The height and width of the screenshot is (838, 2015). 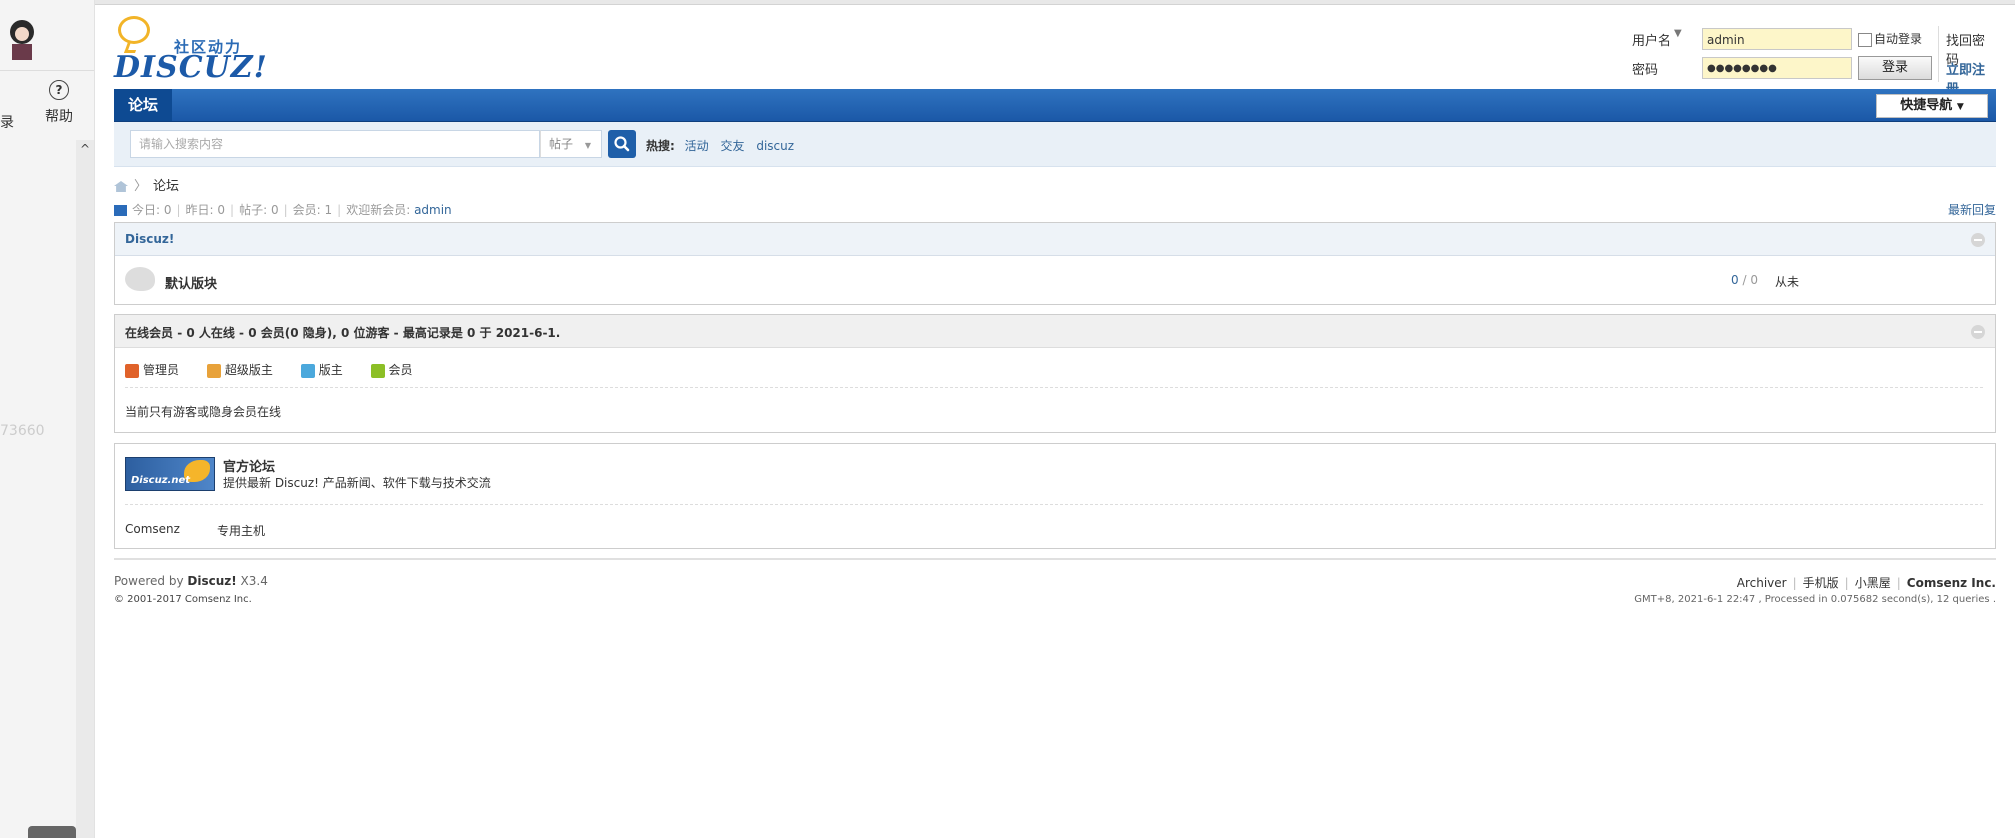 What do you see at coordinates (1777, 68) in the screenshot?
I see `password-input: ●●●●●●●●` at bounding box center [1777, 68].